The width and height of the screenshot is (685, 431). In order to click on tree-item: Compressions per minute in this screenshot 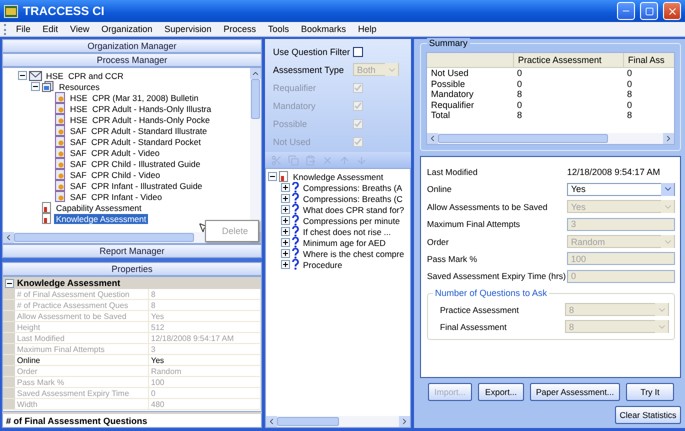, I will do `click(351, 221)`.